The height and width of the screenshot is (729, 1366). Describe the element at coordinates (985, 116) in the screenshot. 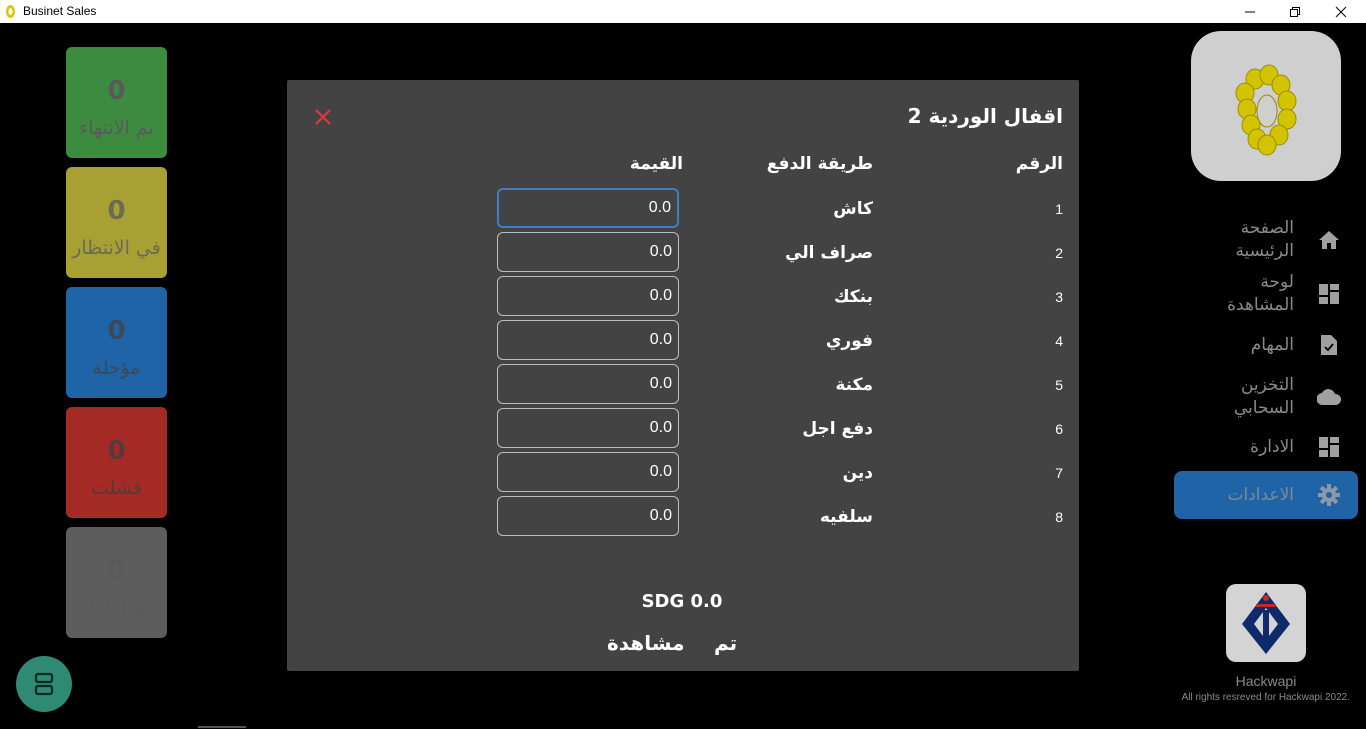

I see `dialog-title: اقفال الوردية 2` at that location.